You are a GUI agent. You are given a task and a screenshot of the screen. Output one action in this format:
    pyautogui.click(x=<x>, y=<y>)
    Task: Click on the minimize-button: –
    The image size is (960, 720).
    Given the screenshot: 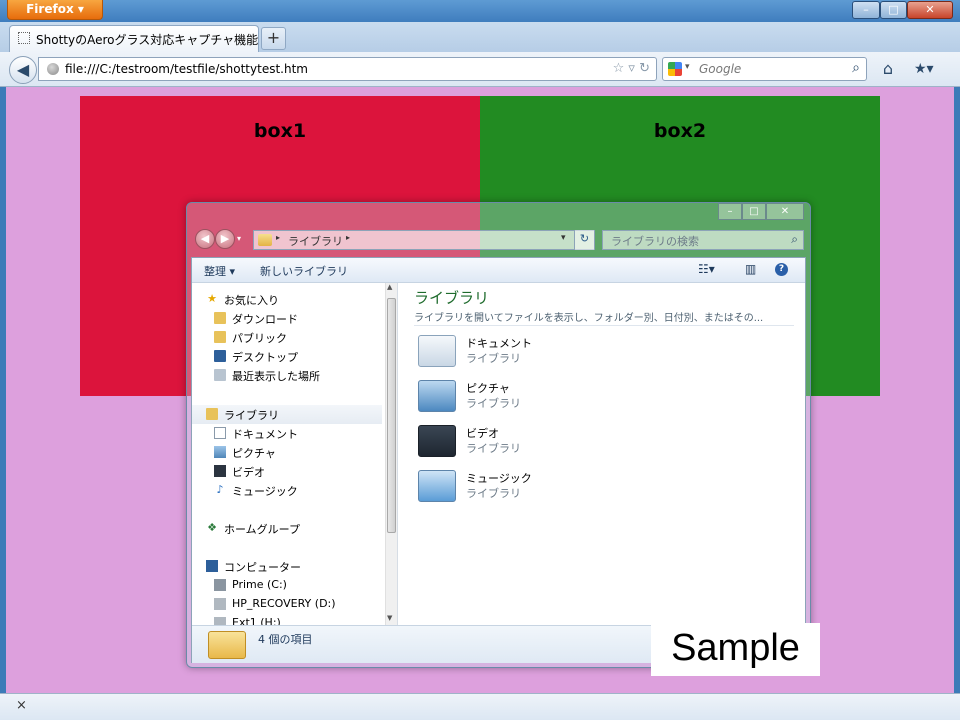 What is the action you would take?
    pyautogui.click(x=866, y=10)
    